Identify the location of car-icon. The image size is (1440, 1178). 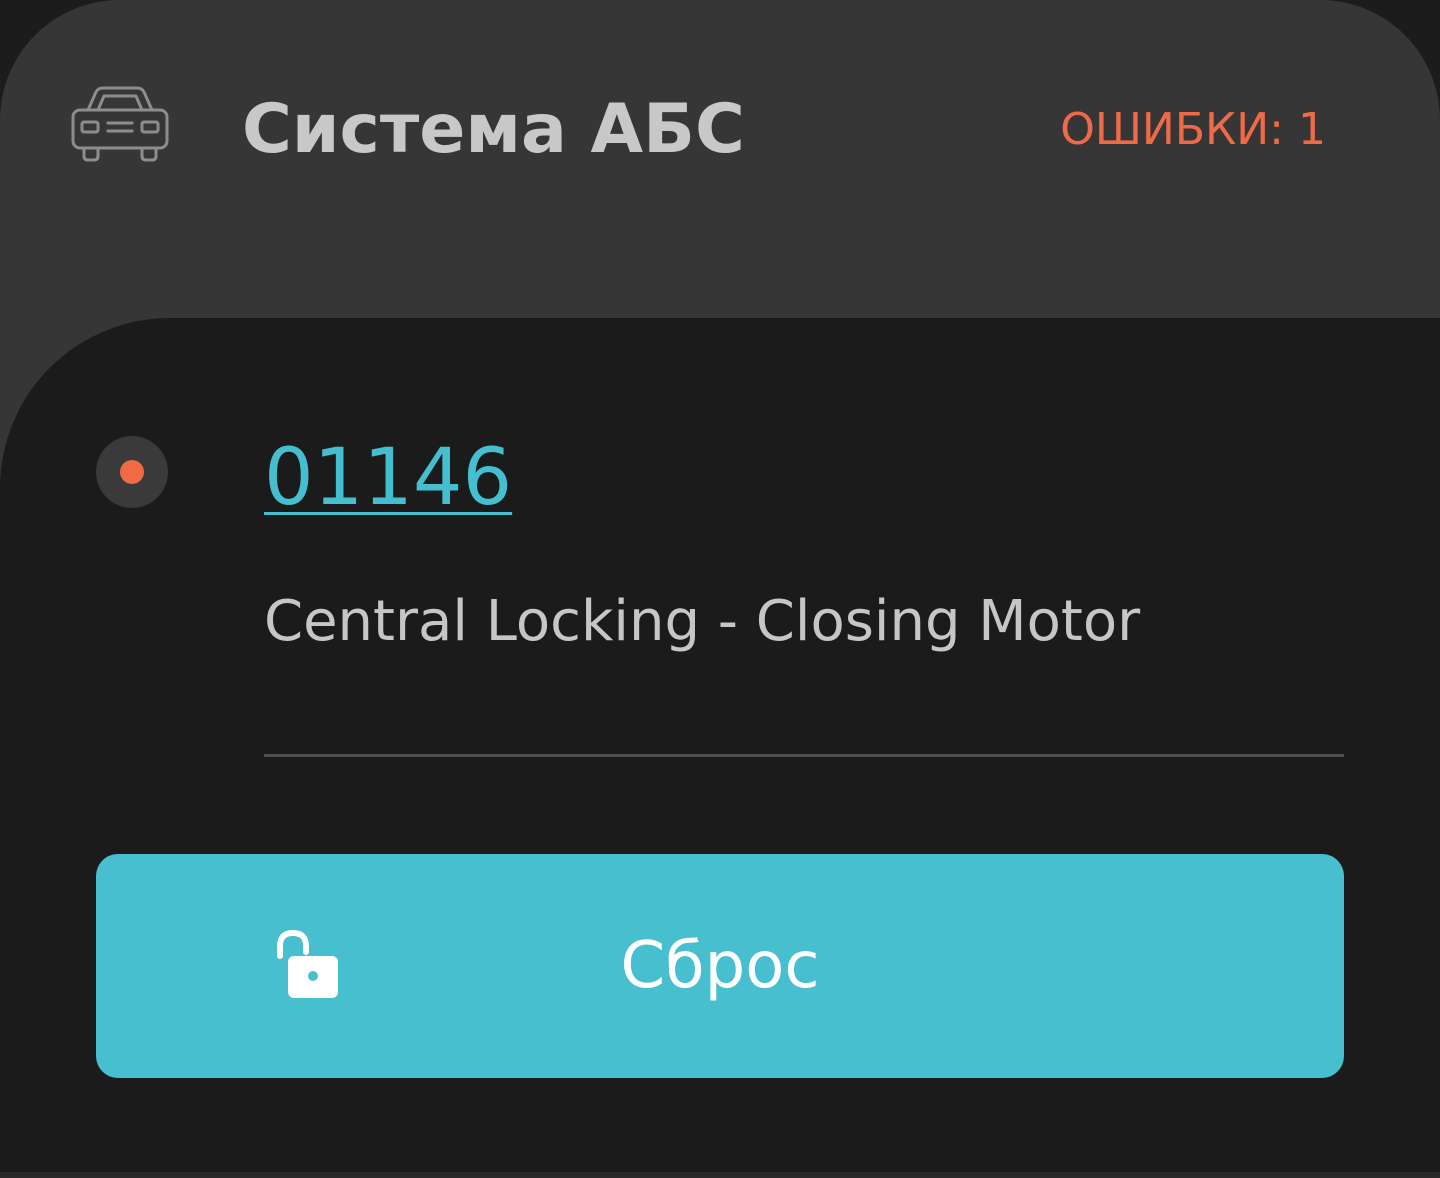
(120, 124).